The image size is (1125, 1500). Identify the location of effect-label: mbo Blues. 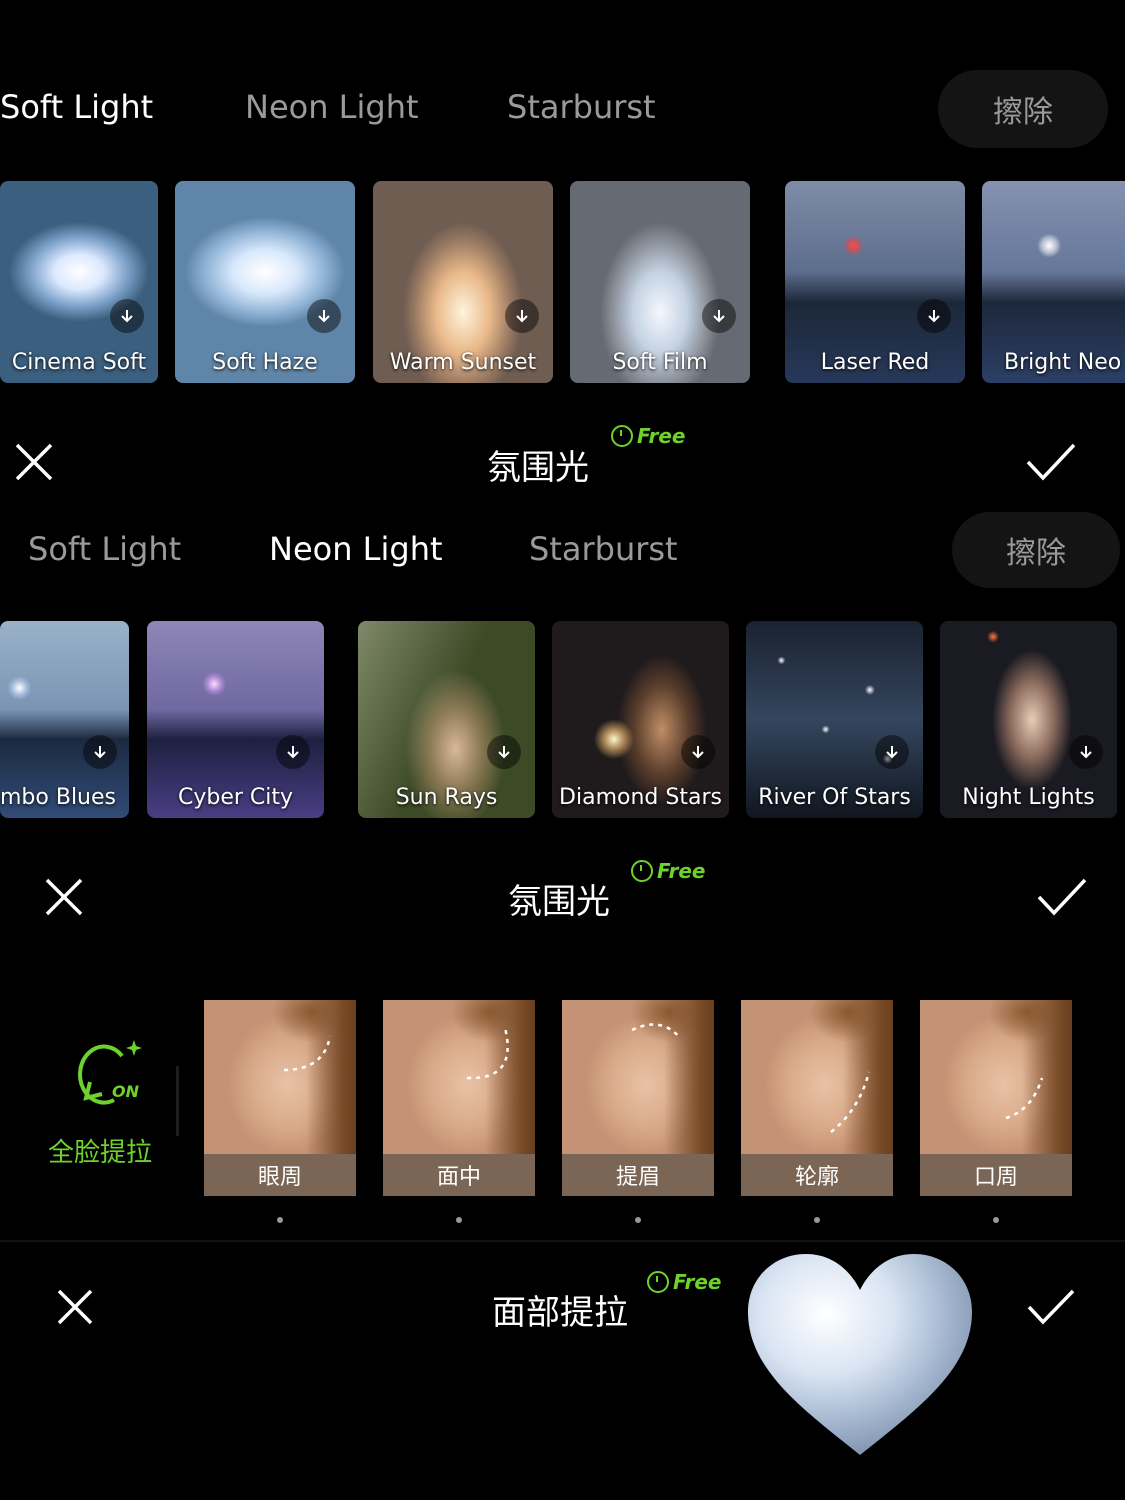
(58, 797).